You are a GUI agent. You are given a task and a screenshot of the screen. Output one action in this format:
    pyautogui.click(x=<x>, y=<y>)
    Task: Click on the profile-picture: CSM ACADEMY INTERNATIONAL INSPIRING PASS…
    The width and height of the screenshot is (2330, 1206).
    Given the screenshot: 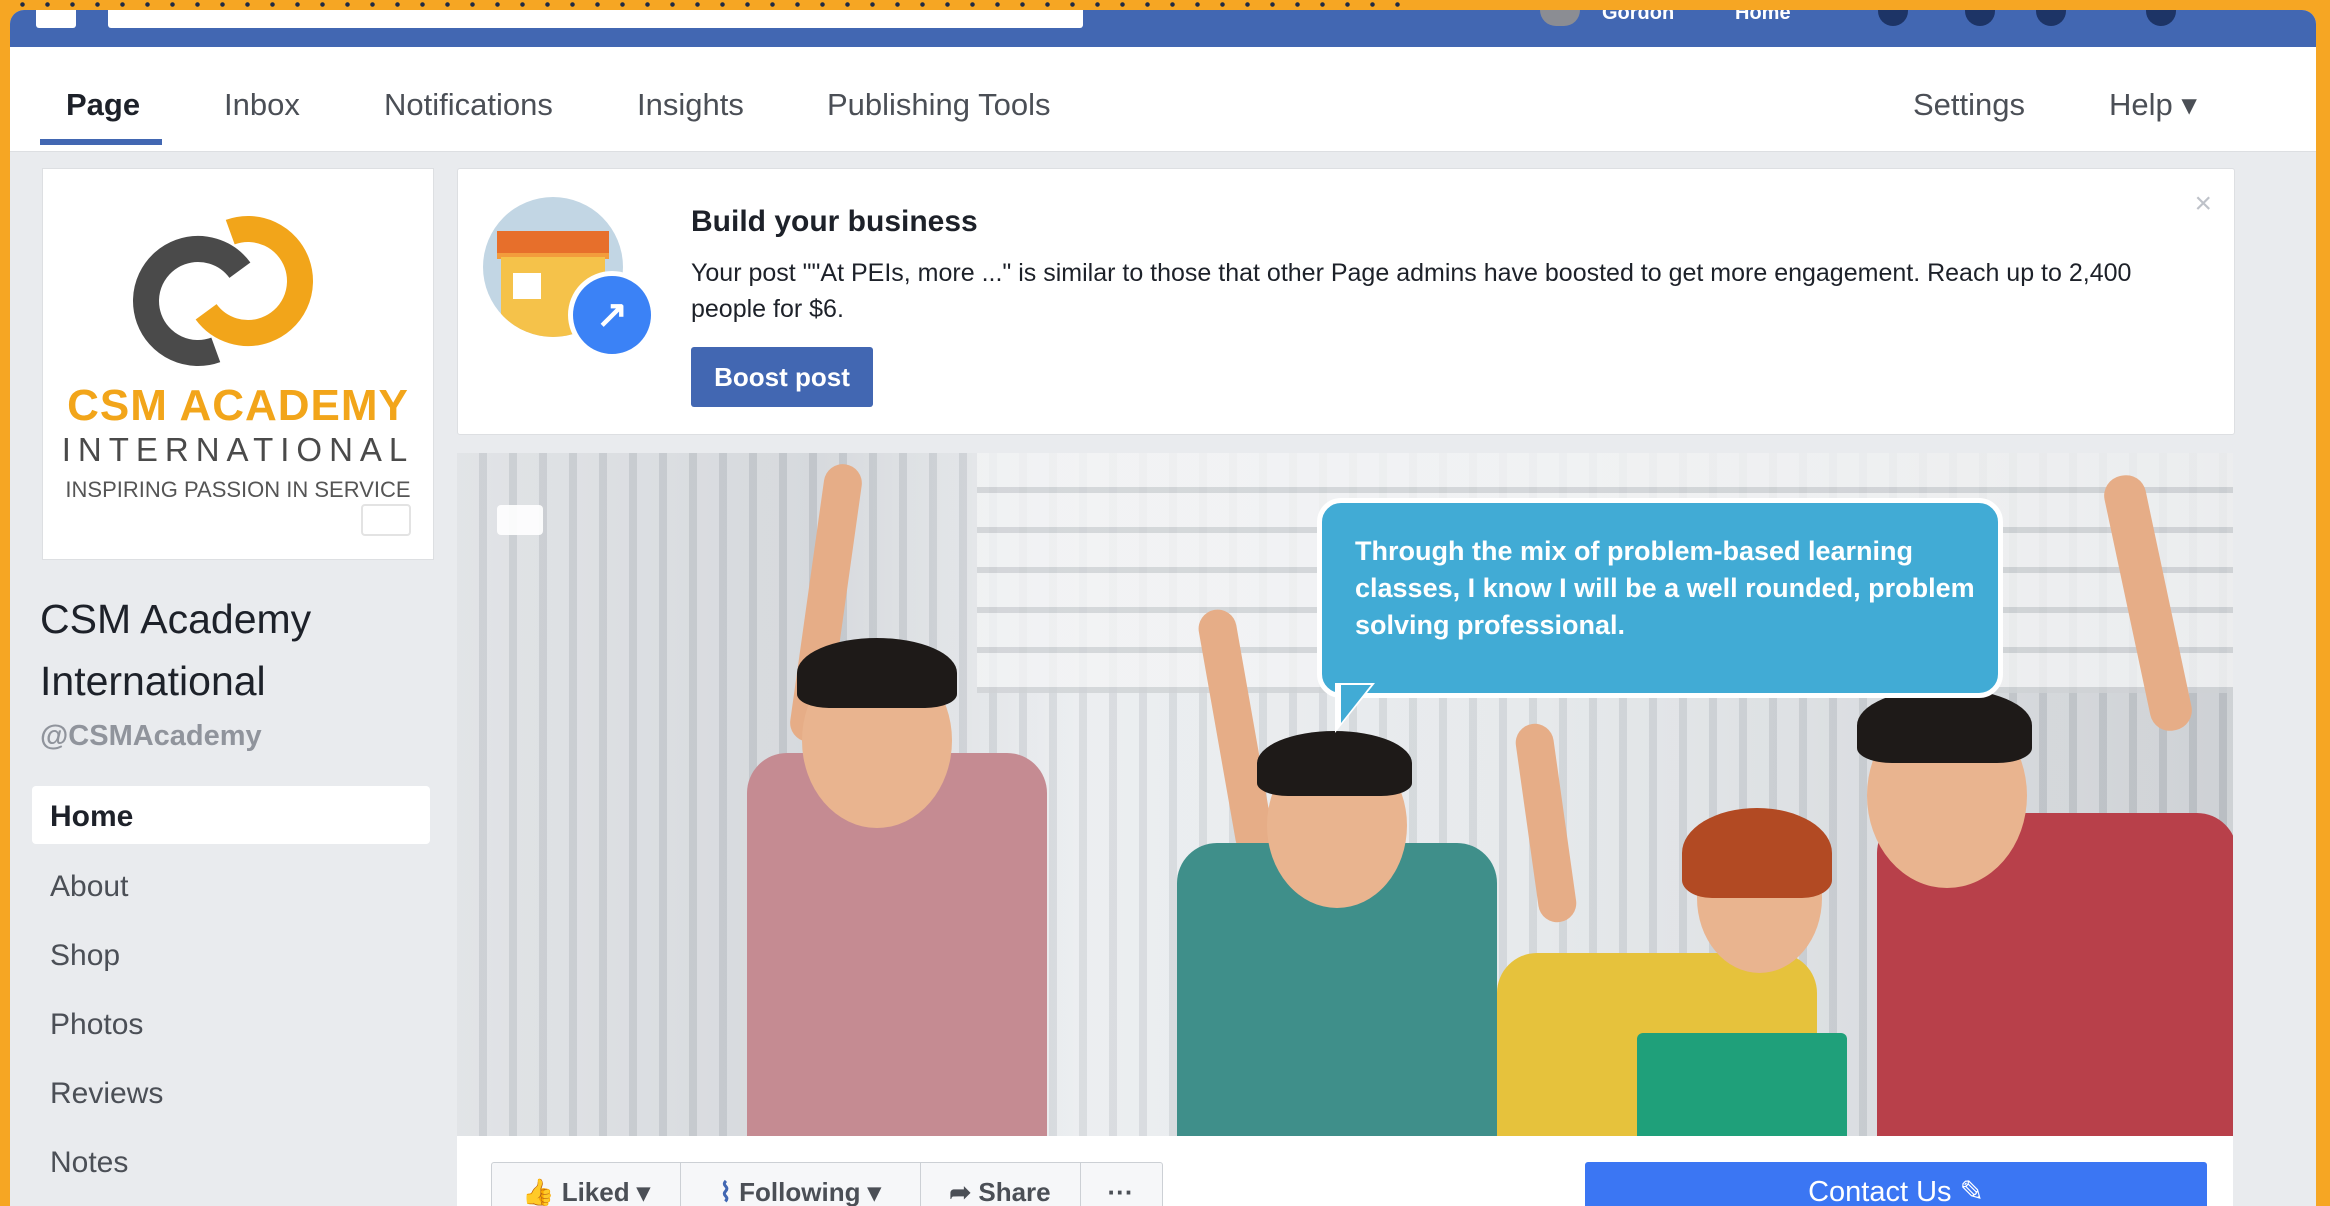 What is the action you would take?
    pyautogui.click(x=238, y=364)
    